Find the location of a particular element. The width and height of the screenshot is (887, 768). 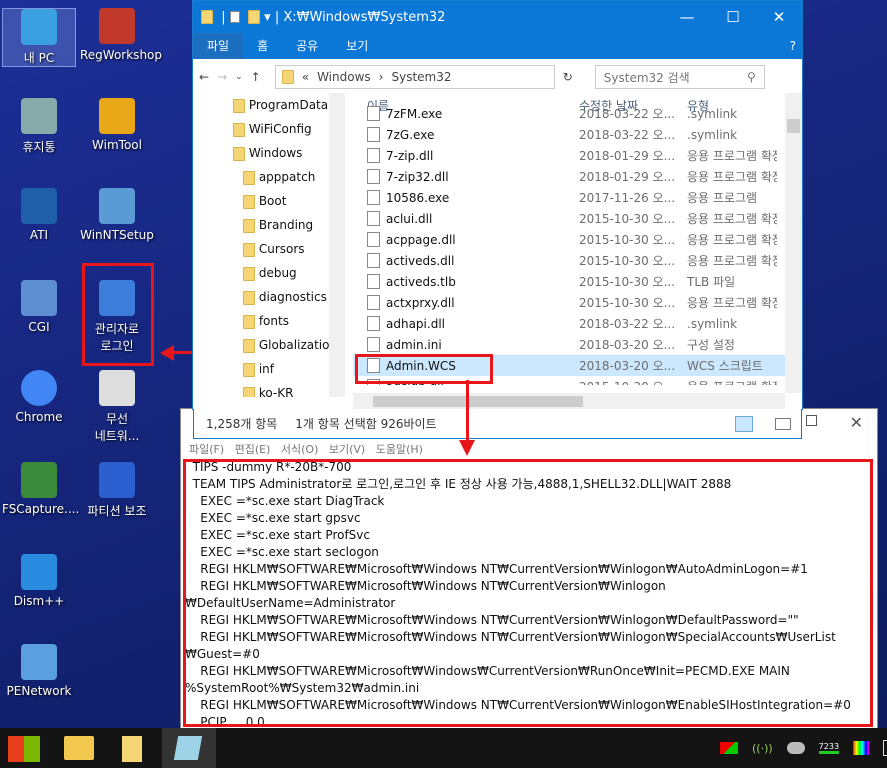

folder-taskbar-icon is located at coordinates (132, 749).